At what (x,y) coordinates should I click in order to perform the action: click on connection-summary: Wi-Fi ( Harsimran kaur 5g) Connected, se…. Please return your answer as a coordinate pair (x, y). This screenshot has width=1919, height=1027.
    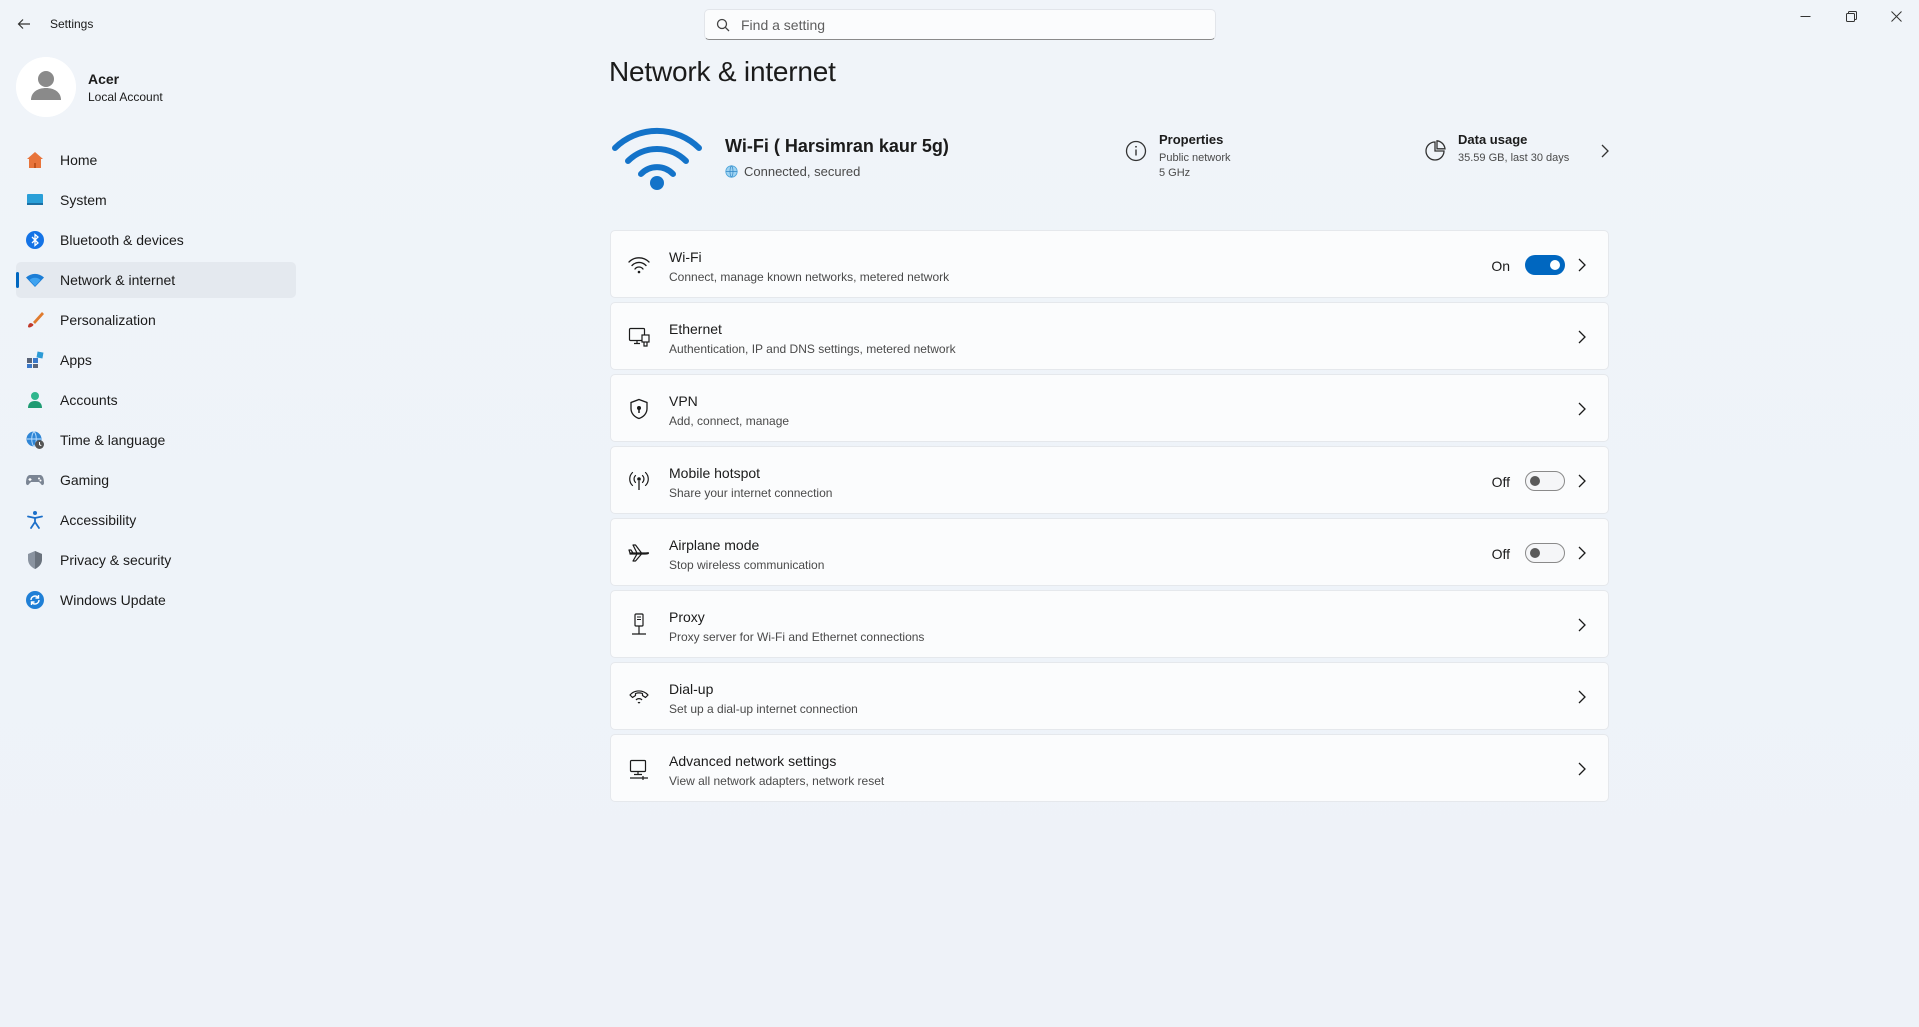
    Looking at the image, I should click on (1109, 158).